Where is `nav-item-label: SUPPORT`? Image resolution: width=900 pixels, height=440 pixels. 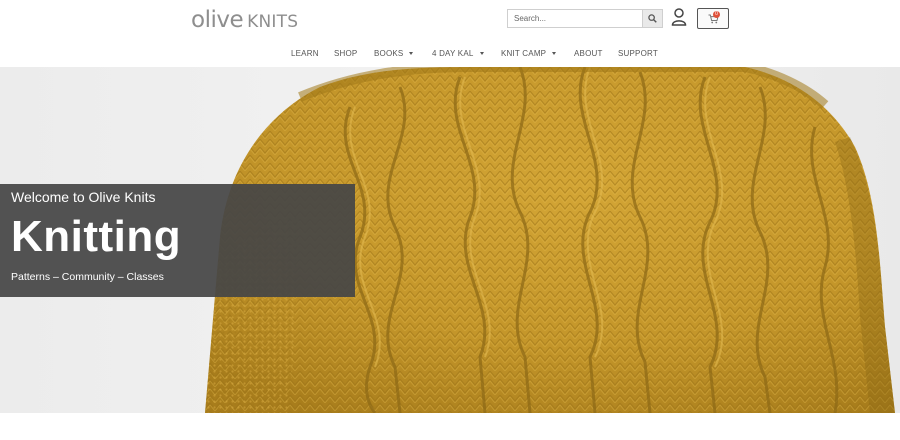 nav-item-label: SUPPORT is located at coordinates (638, 53).